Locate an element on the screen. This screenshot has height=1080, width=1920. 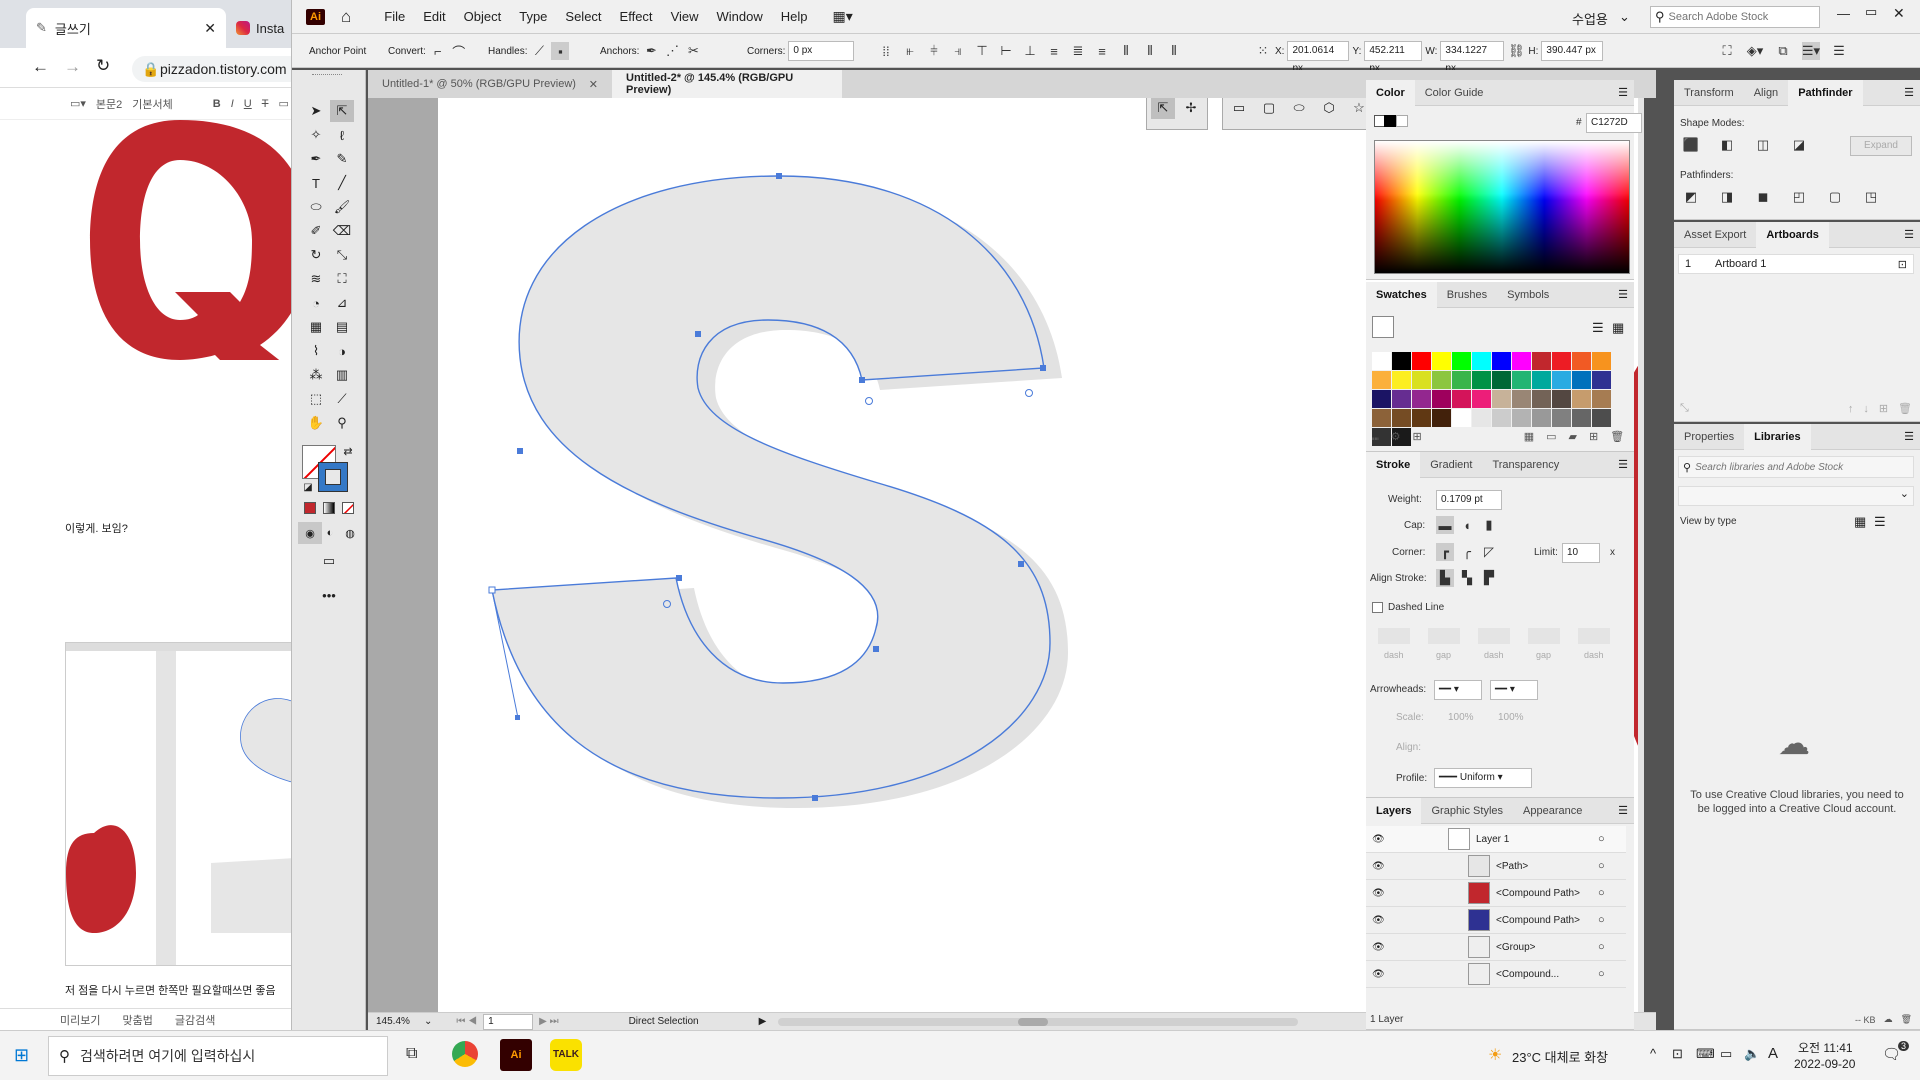
polygon-tool-icon: ⬡ is located at coordinates (1329, 108).